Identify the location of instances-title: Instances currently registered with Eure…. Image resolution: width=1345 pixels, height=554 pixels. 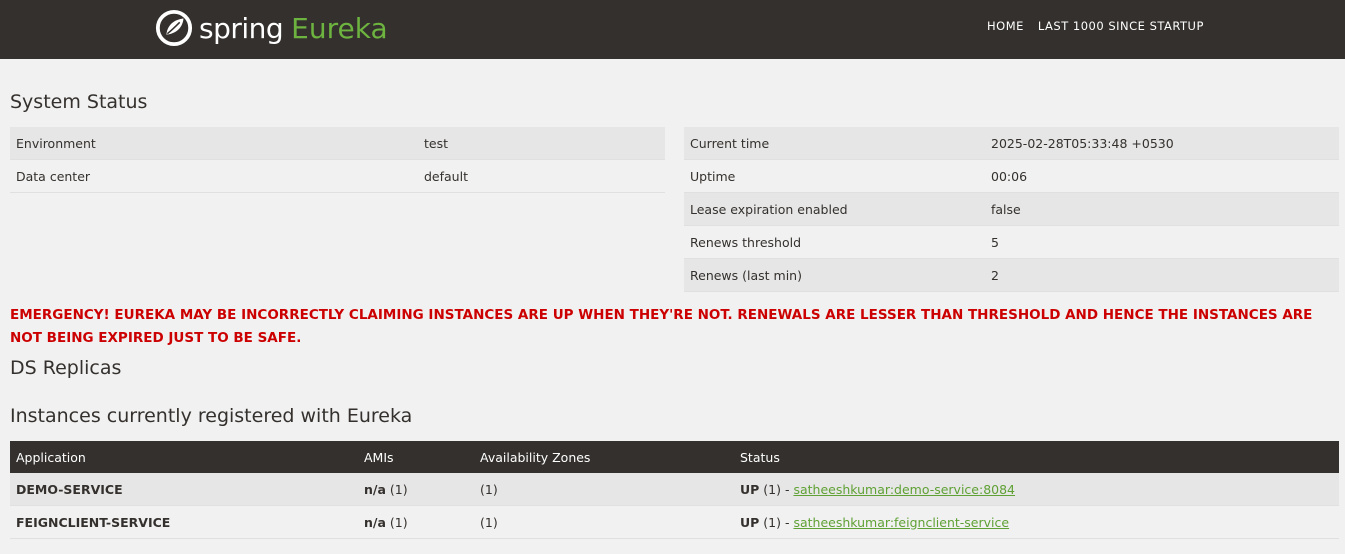
(211, 416).